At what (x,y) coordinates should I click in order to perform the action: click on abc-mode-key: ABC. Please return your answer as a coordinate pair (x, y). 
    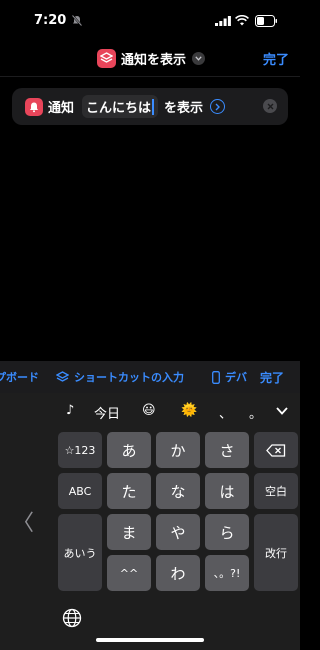
    Looking at the image, I should click on (80, 491).